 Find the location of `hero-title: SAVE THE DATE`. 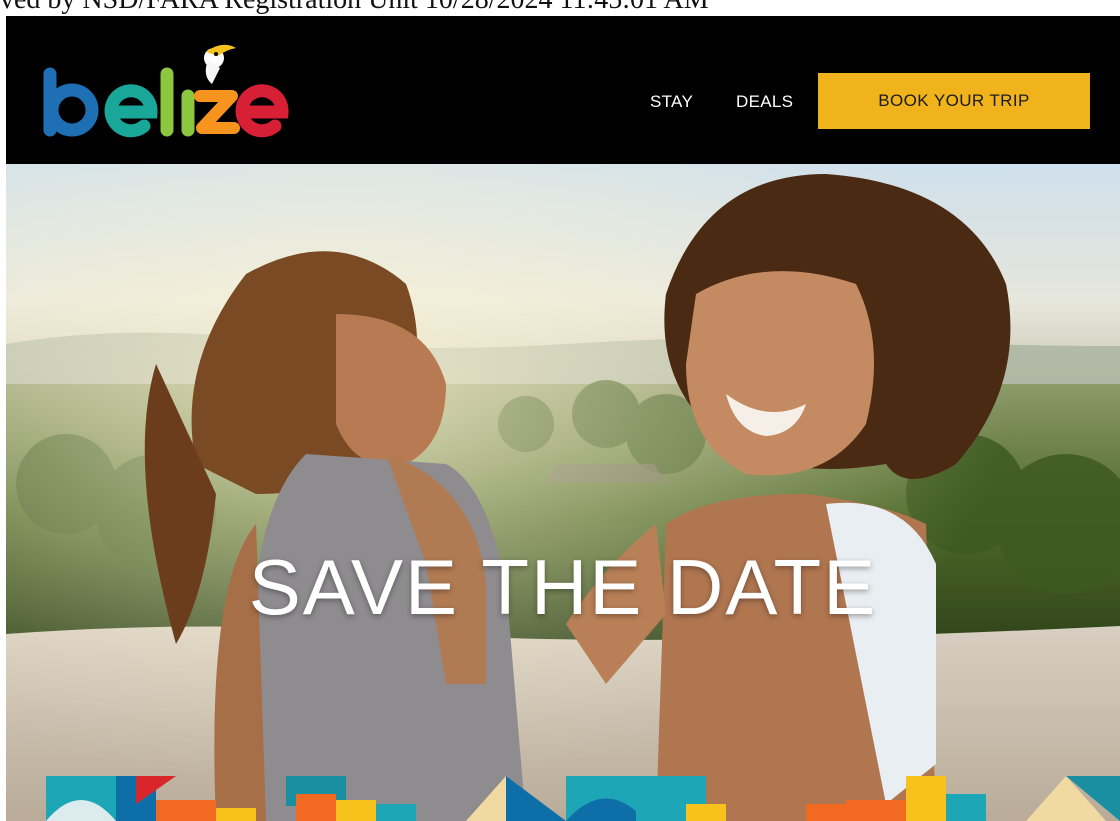

hero-title: SAVE THE DATE is located at coordinates (563, 587).